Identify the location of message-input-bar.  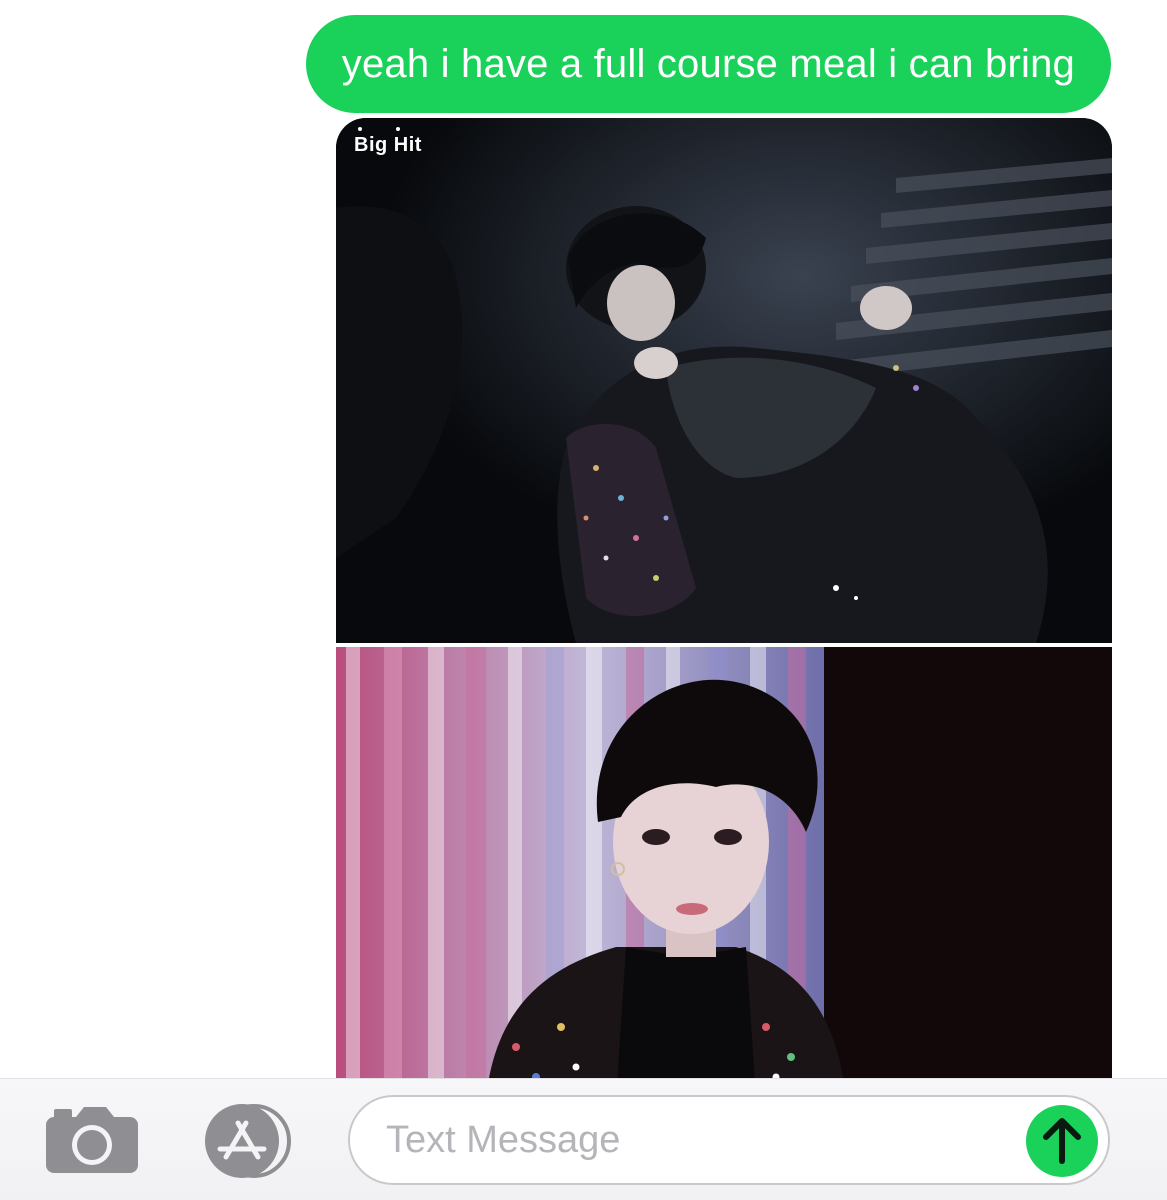
(583, 1139).